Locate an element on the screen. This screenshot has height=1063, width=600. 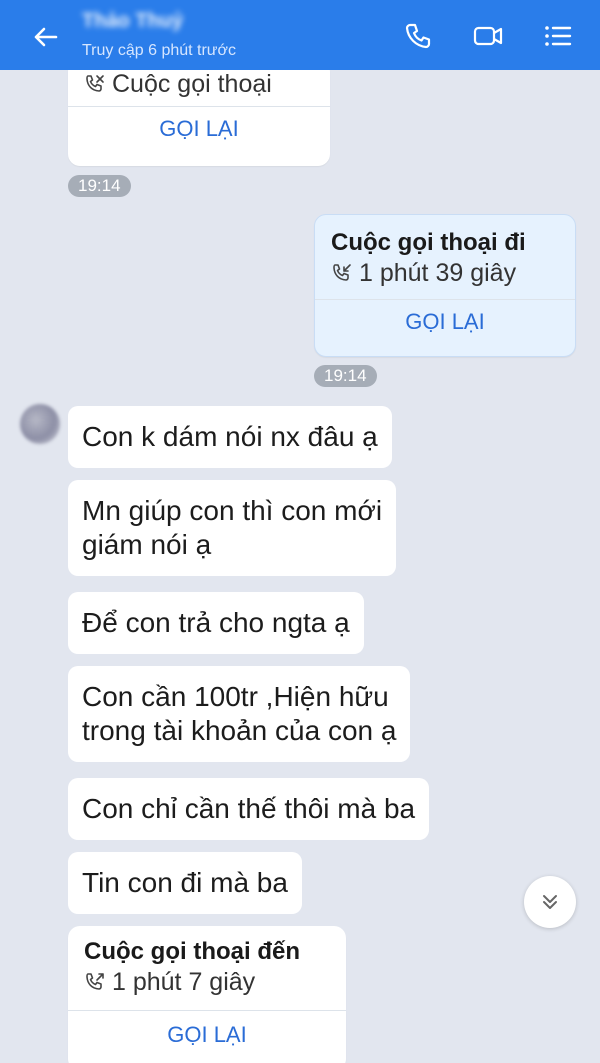
message-bubble: Con k dám nói nx đâu ạ is located at coordinates (230, 437).